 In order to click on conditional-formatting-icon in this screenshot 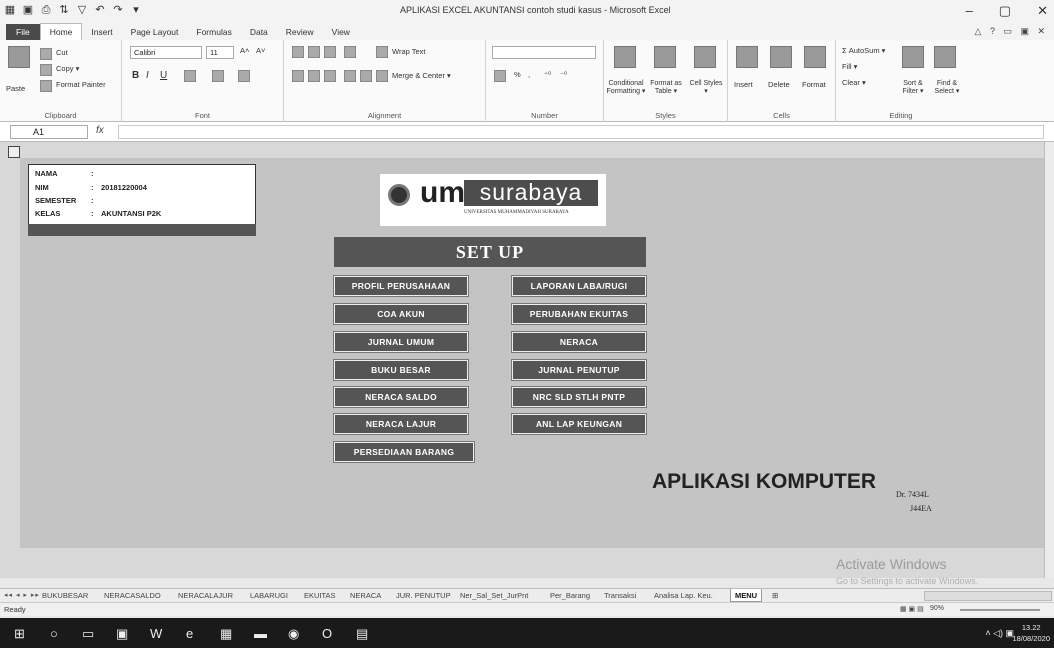, I will do `click(625, 57)`.